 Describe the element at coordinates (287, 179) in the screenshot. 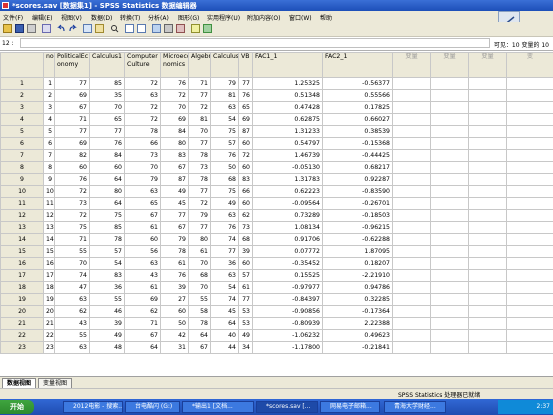

I see `data-cell: 1.31783` at that location.